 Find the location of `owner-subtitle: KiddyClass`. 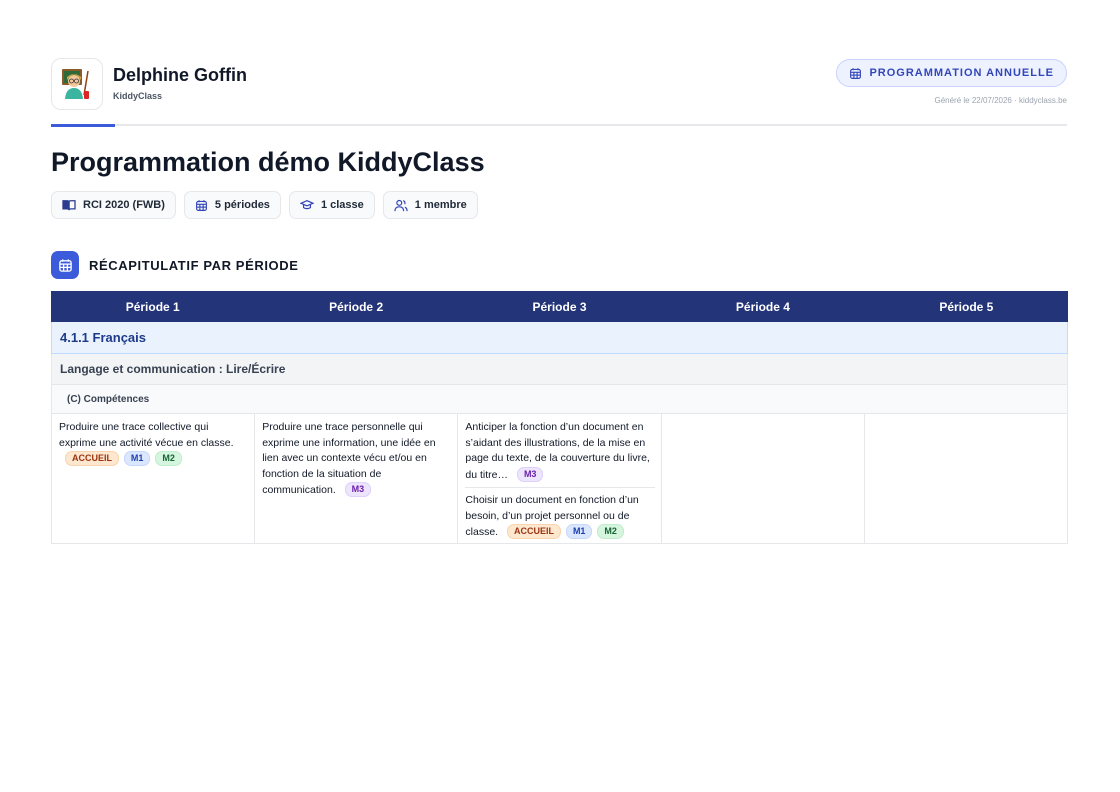

owner-subtitle: KiddyClass is located at coordinates (138, 96).